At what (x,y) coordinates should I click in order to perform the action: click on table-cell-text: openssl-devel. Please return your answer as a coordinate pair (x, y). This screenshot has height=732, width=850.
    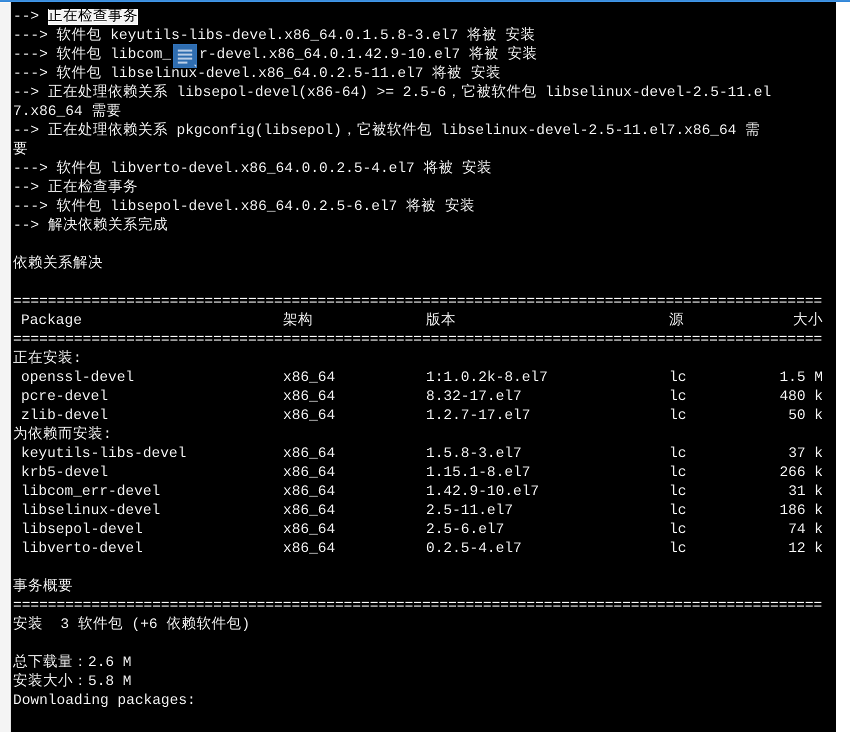
    Looking at the image, I should click on (78, 378).